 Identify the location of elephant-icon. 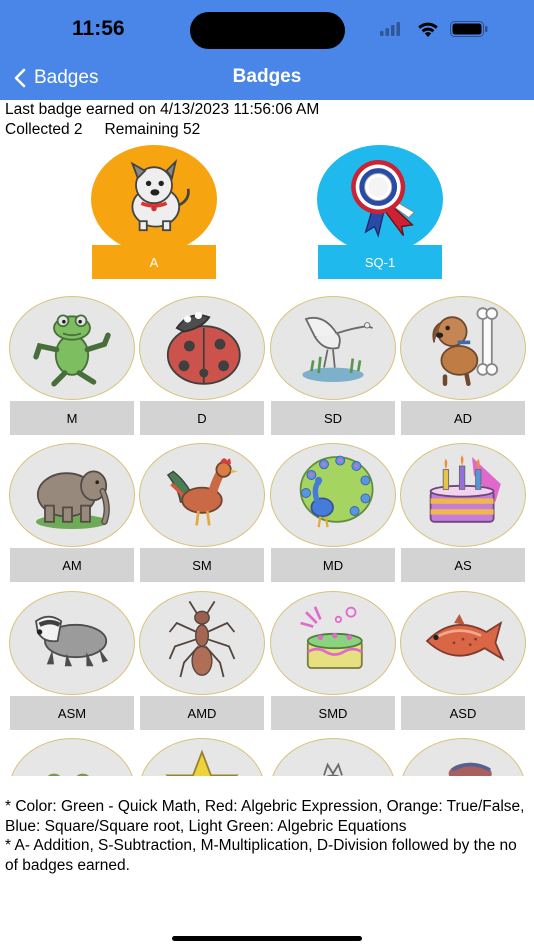
(73, 499).